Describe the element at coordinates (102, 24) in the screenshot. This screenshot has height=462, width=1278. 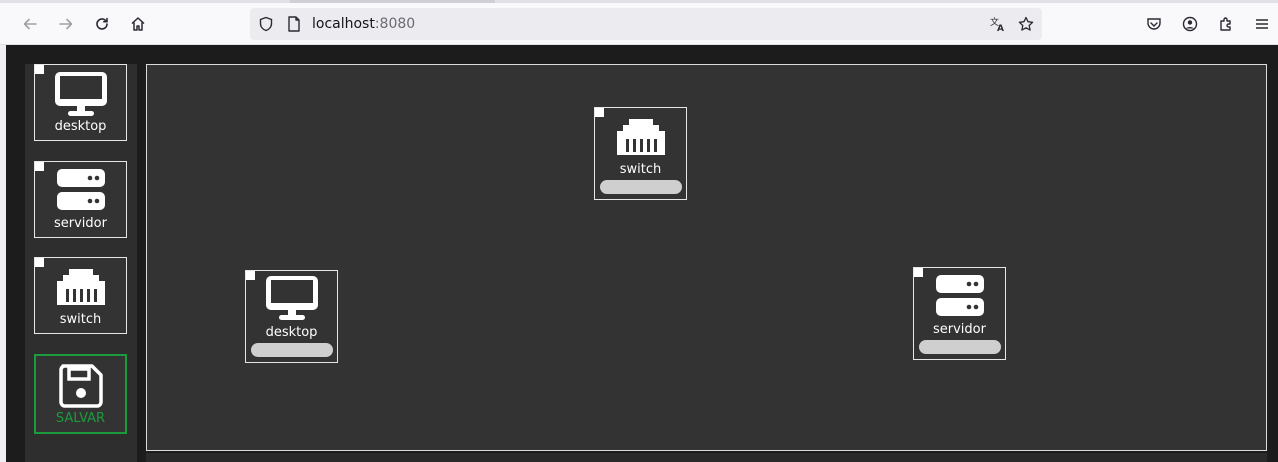
I see `reload-icon` at that location.